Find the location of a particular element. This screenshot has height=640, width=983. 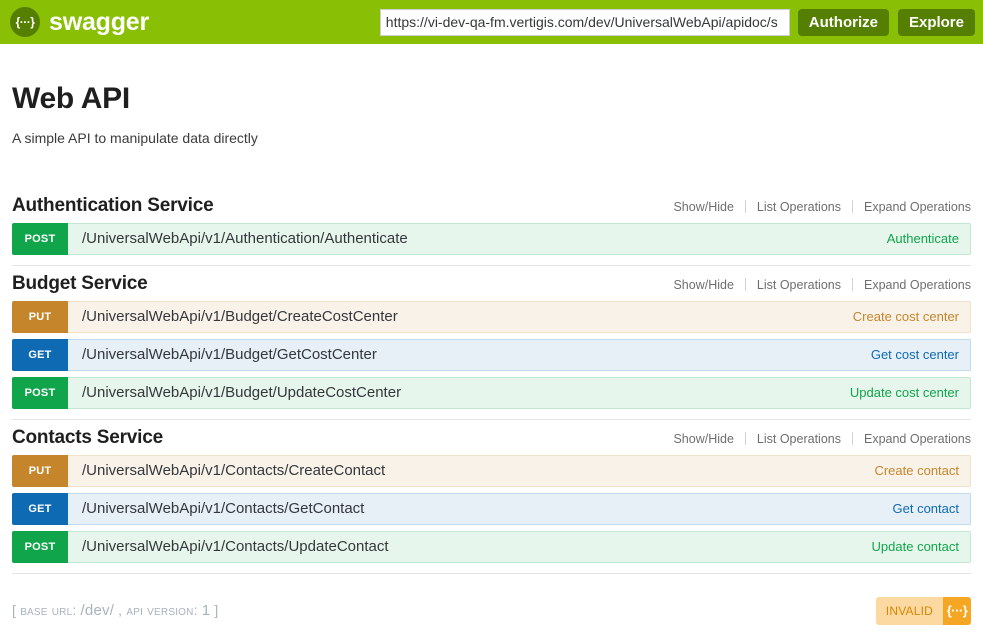

swagger-brand: {···} swagger is located at coordinates (79, 22).